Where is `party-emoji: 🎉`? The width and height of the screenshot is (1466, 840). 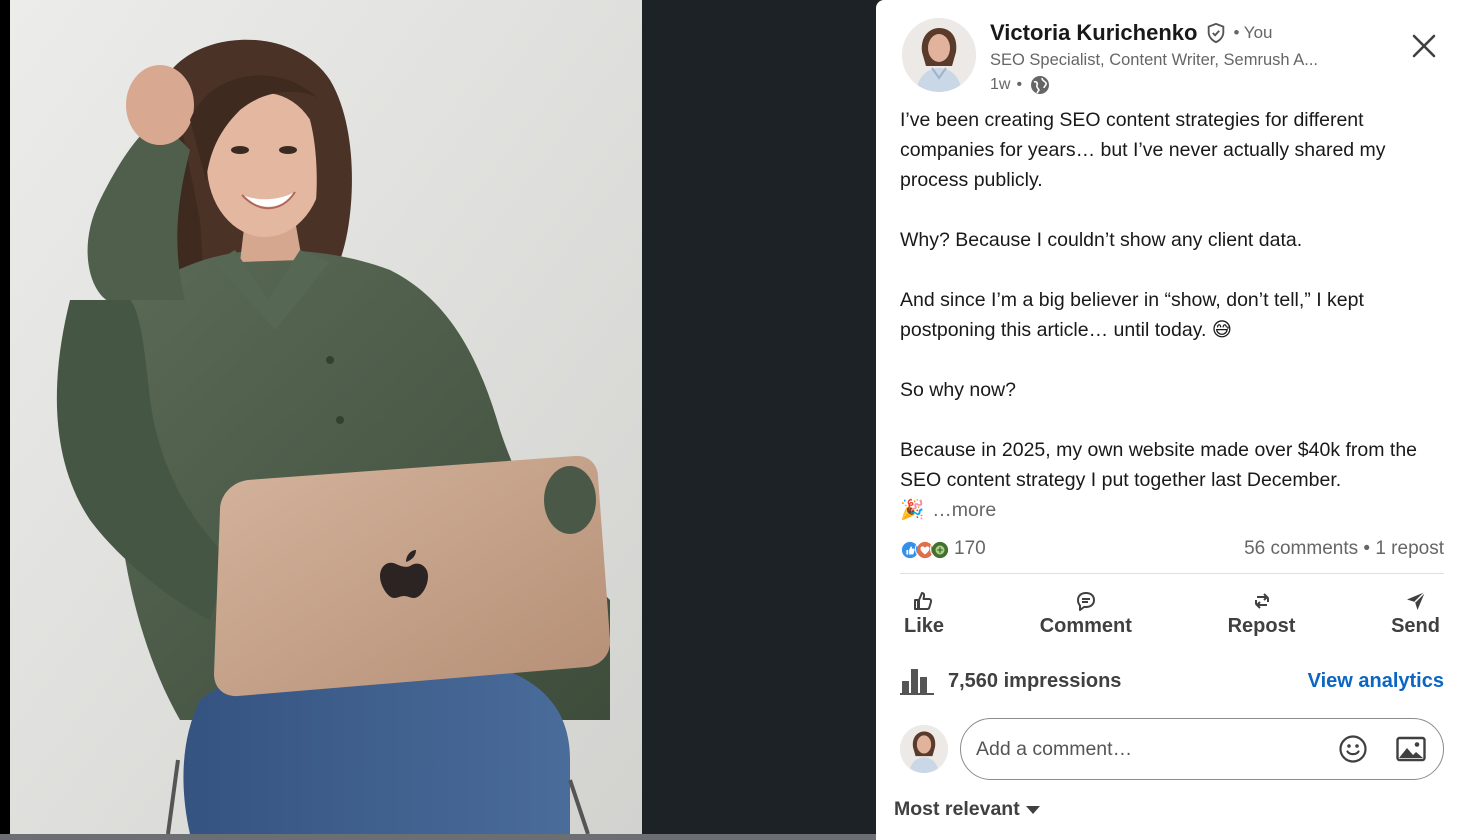
party-emoji: 🎉 is located at coordinates (912, 510).